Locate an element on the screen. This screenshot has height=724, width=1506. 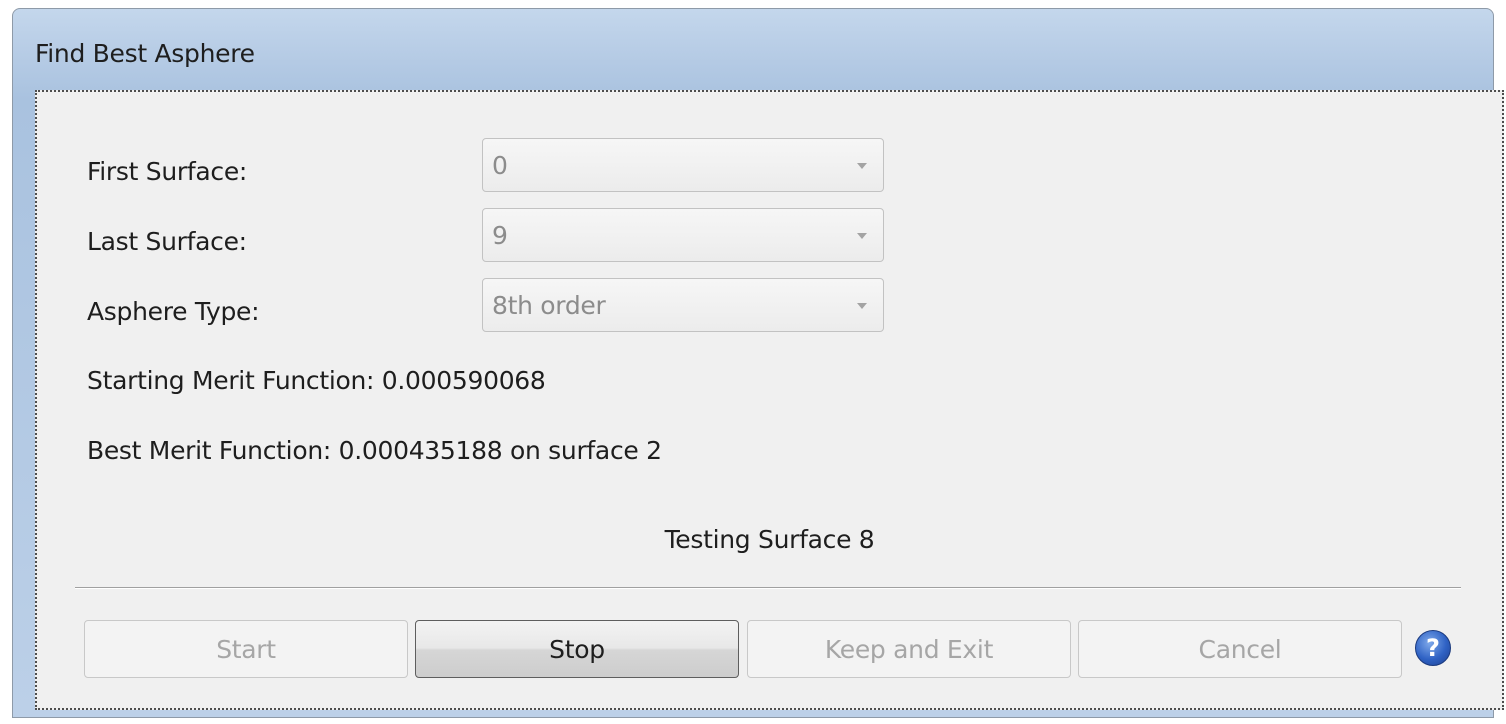
first-surface-dropdown: 0 is located at coordinates (683, 165).